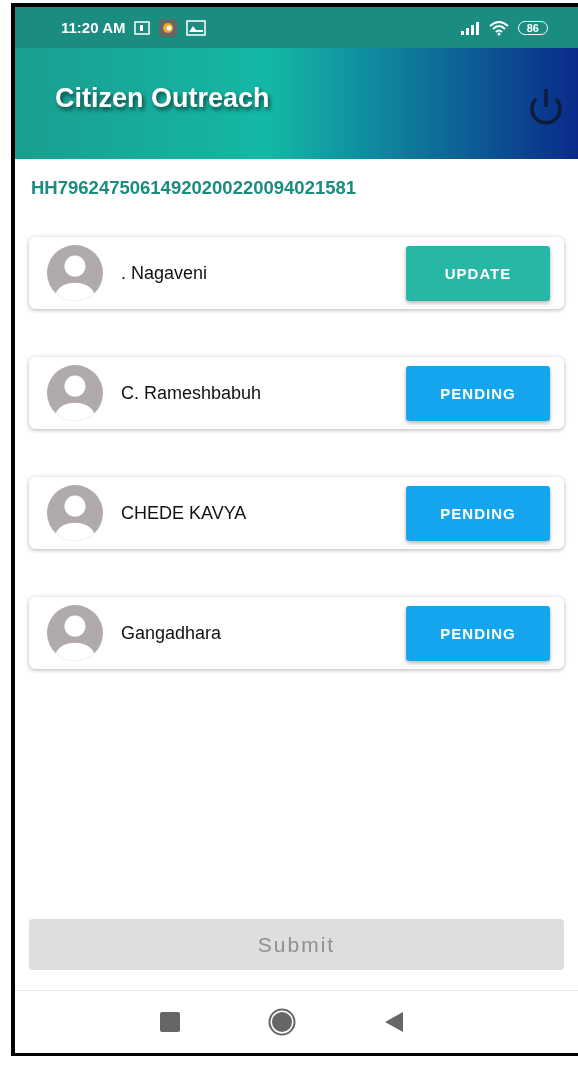  What do you see at coordinates (165, 273) in the screenshot?
I see `member-name: . Nagaveni` at bounding box center [165, 273].